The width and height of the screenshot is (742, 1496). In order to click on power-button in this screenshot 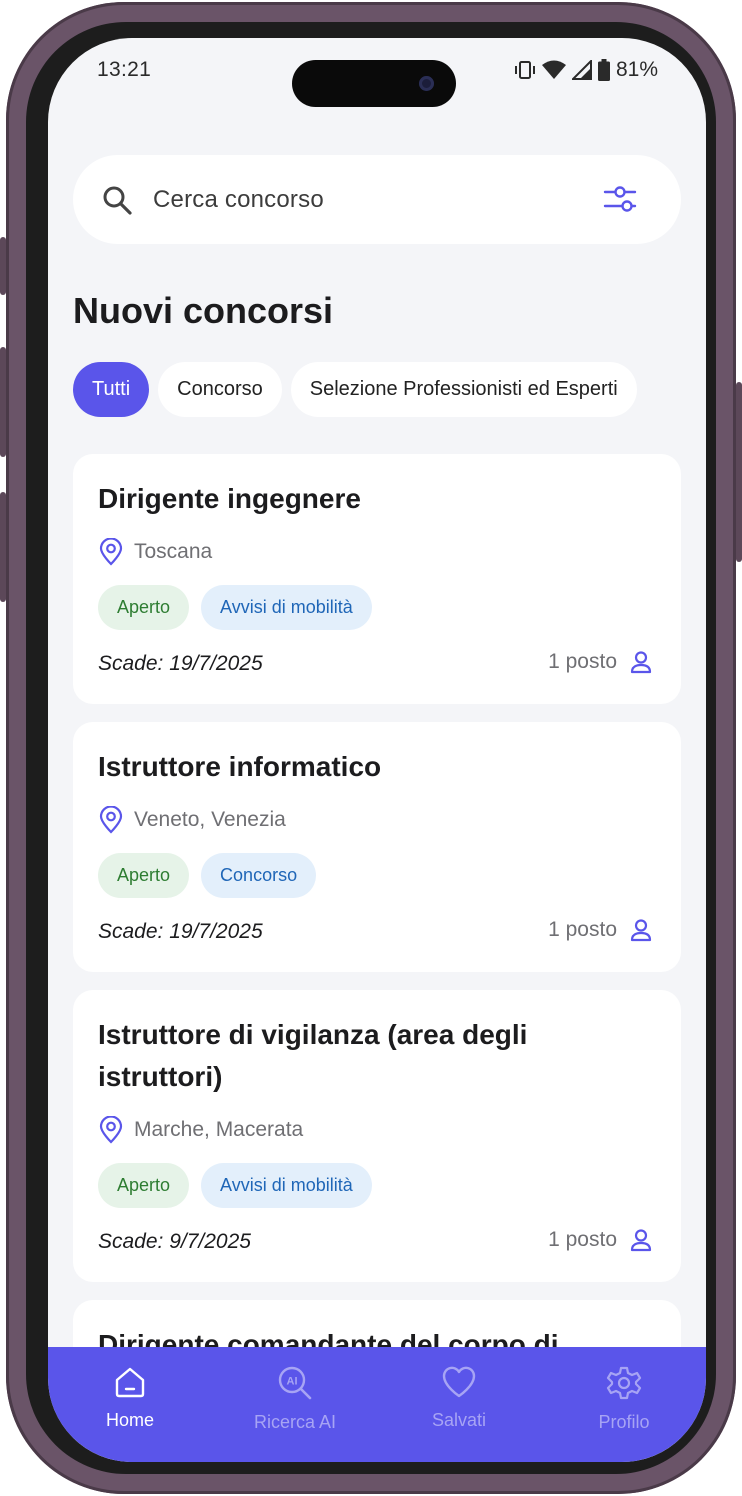, I will do `click(739, 472)`.